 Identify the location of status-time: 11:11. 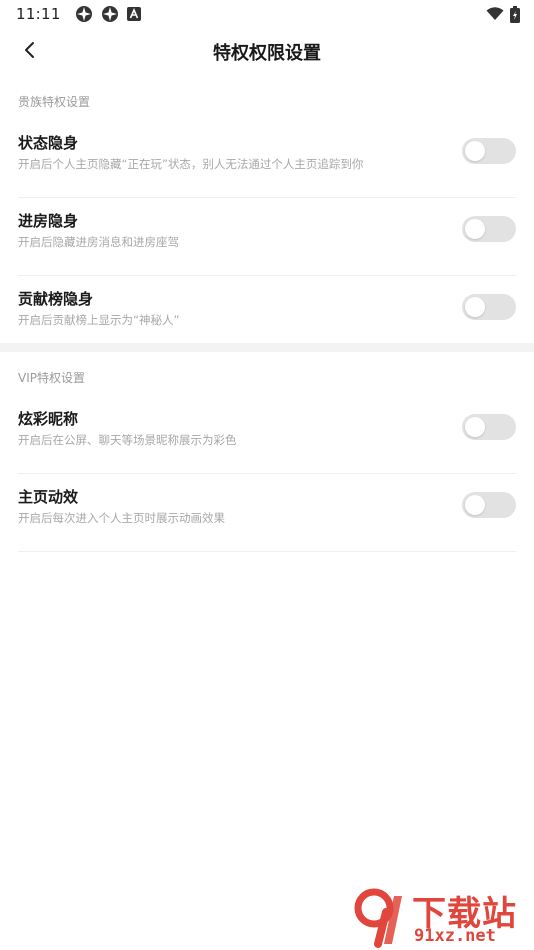
(38, 14).